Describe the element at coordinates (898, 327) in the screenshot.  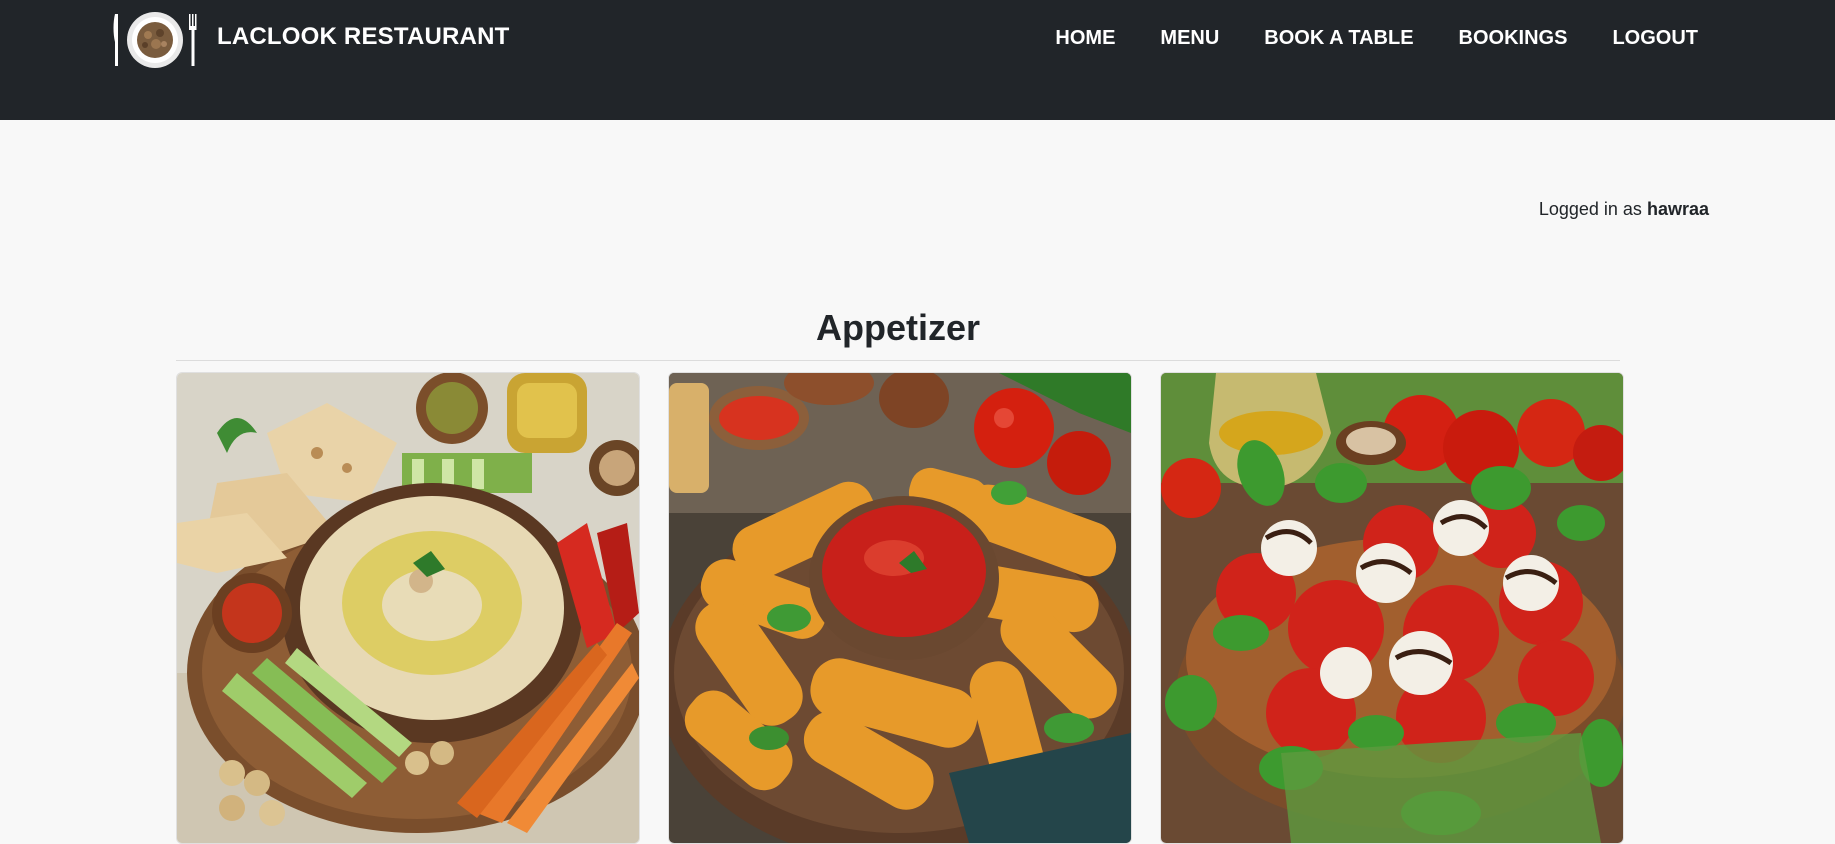
I see `section-title: Appetizer` at that location.